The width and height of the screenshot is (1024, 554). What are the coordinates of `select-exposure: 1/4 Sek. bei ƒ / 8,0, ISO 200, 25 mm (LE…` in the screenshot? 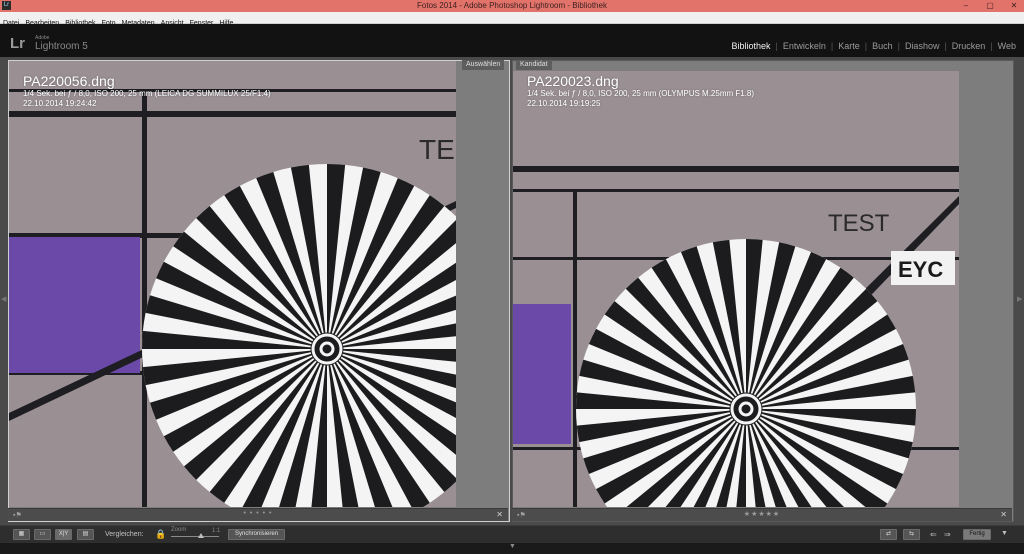 It's located at (147, 93).